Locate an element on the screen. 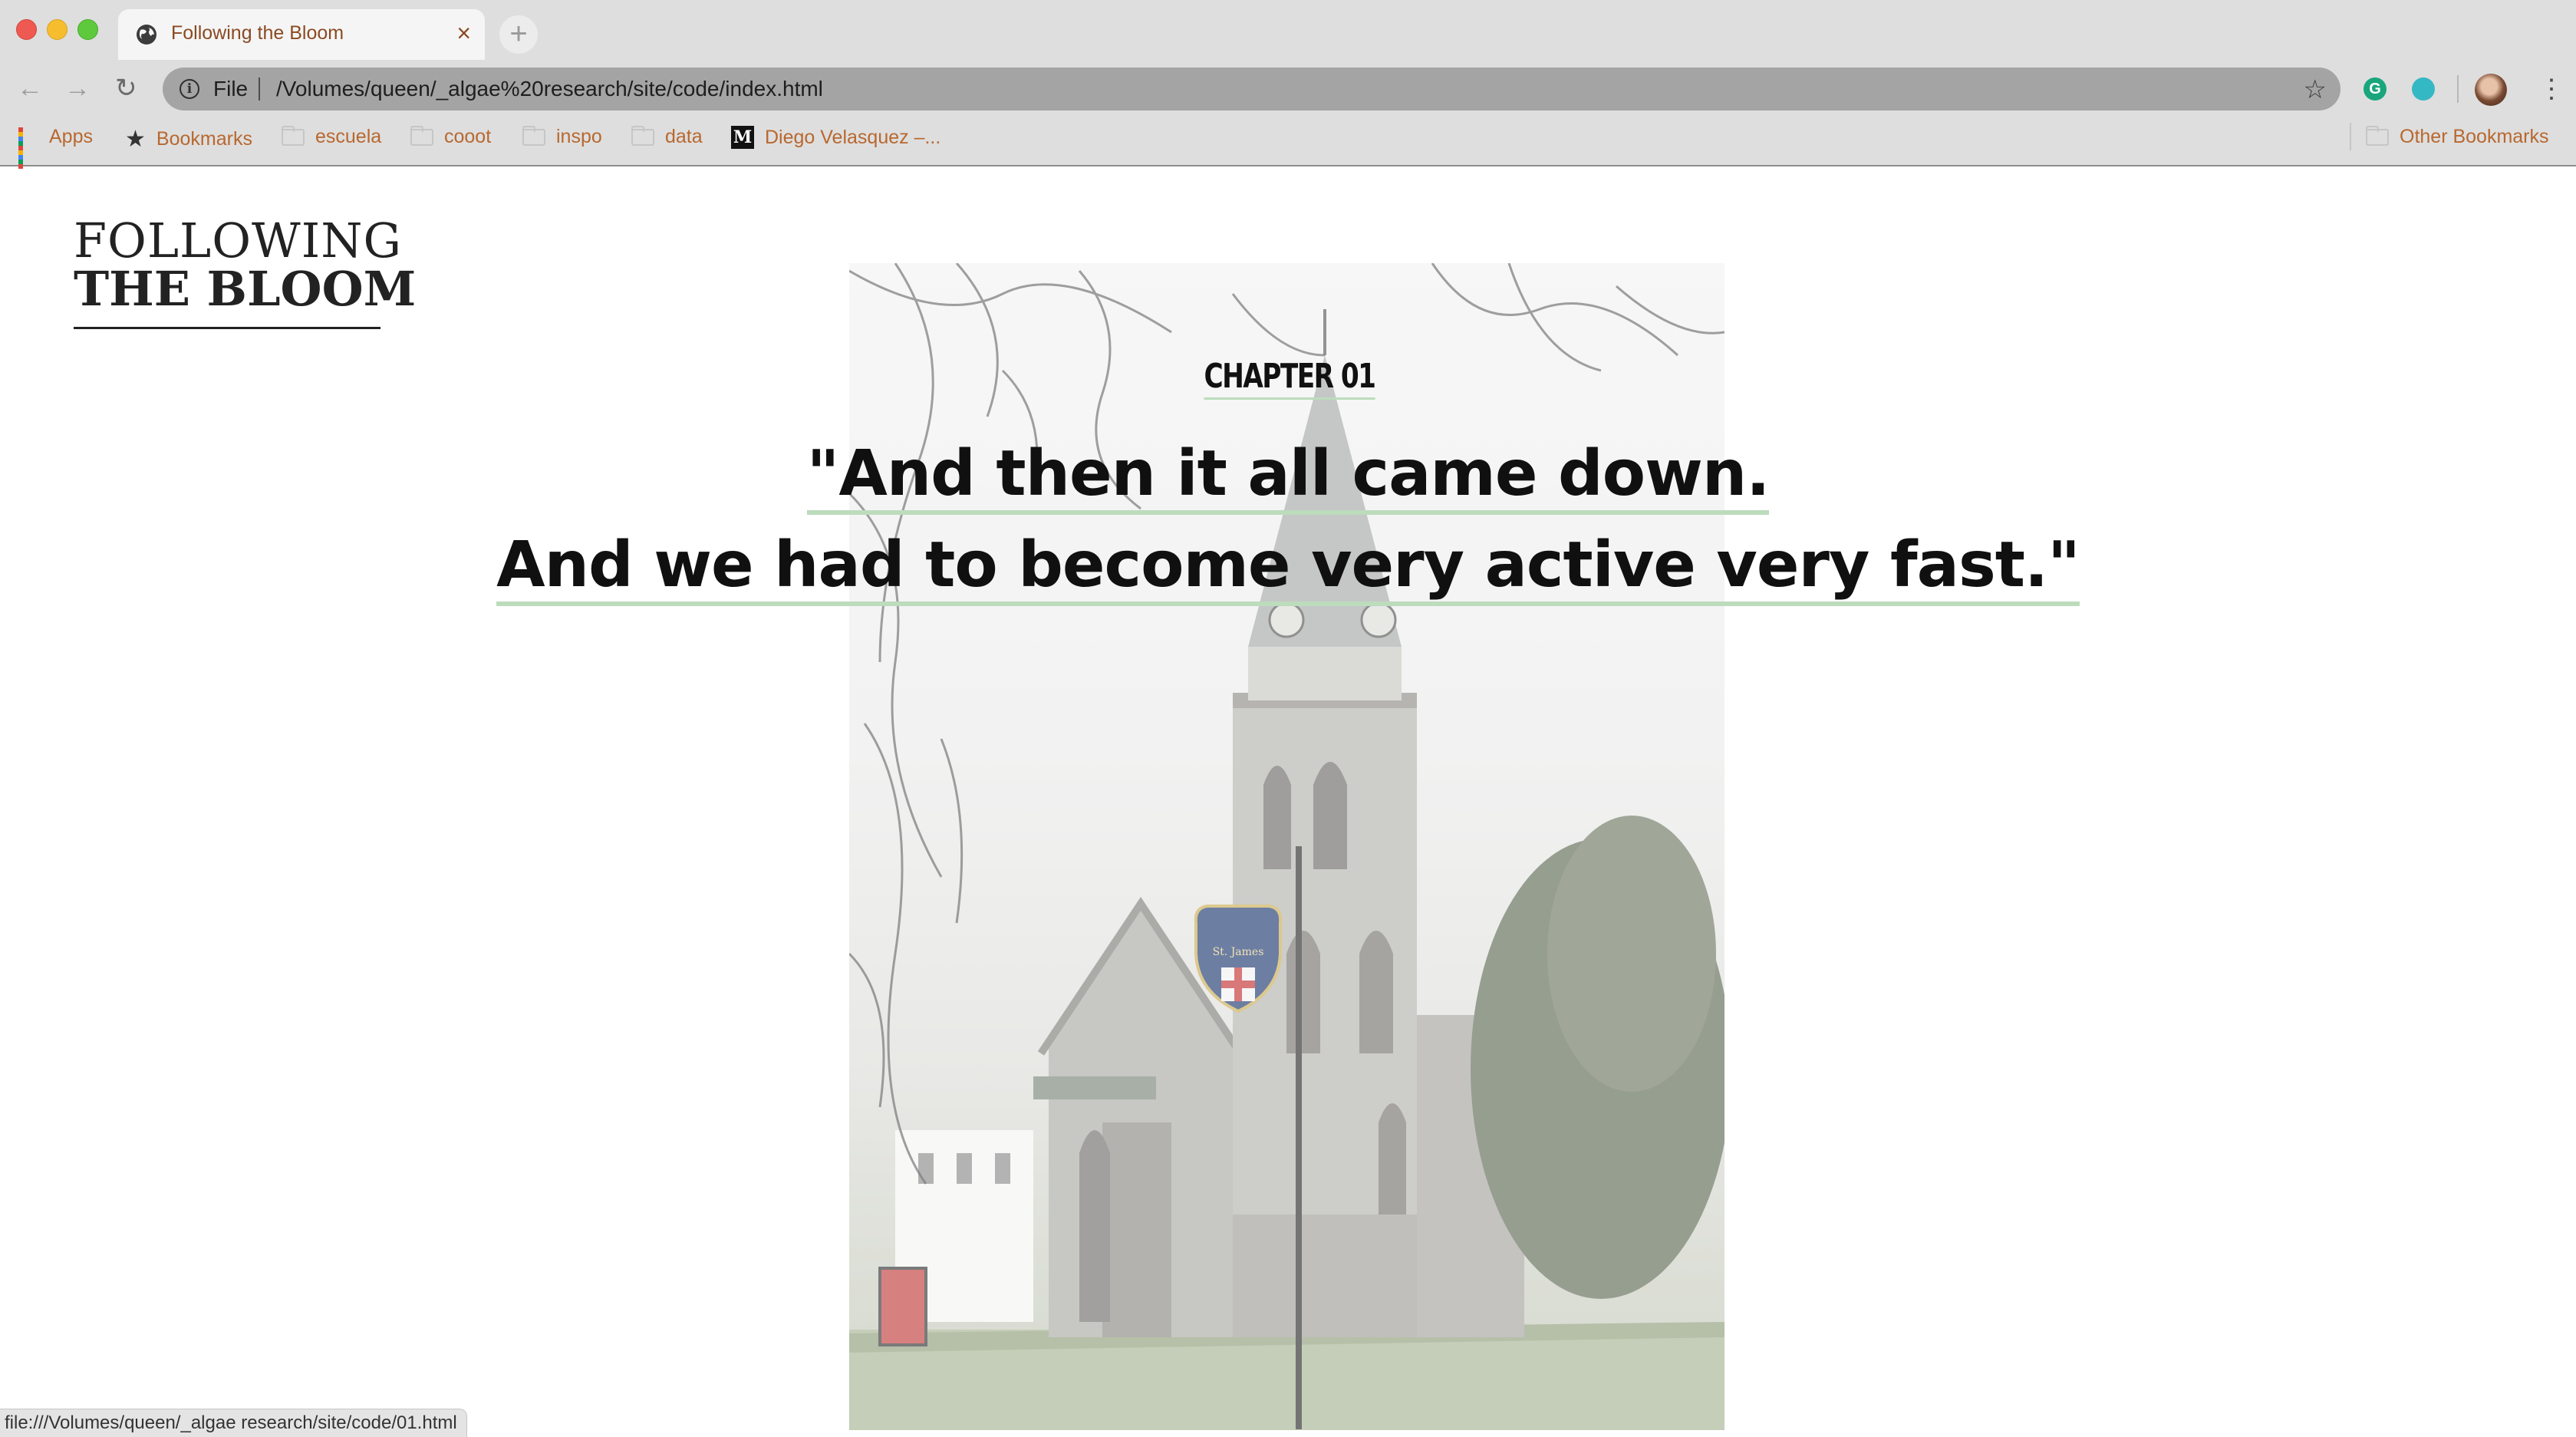  bookmark-label: Bookmarks is located at coordinates (204, 139).